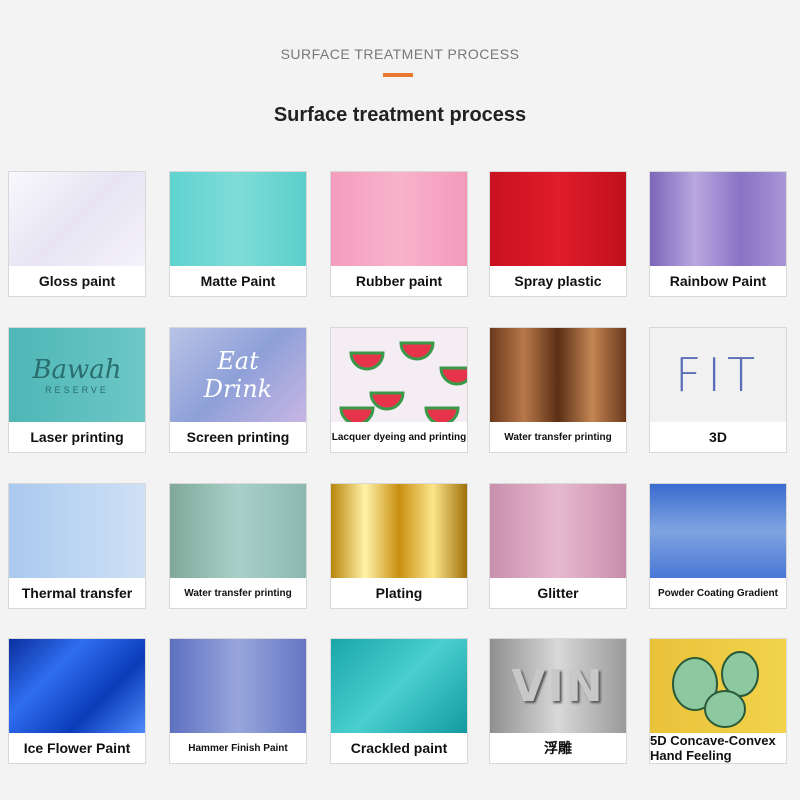 The height and width of the screenshot is (800, 800). I want to click on treatment-tile: FIT 3D, so click(718, 390).